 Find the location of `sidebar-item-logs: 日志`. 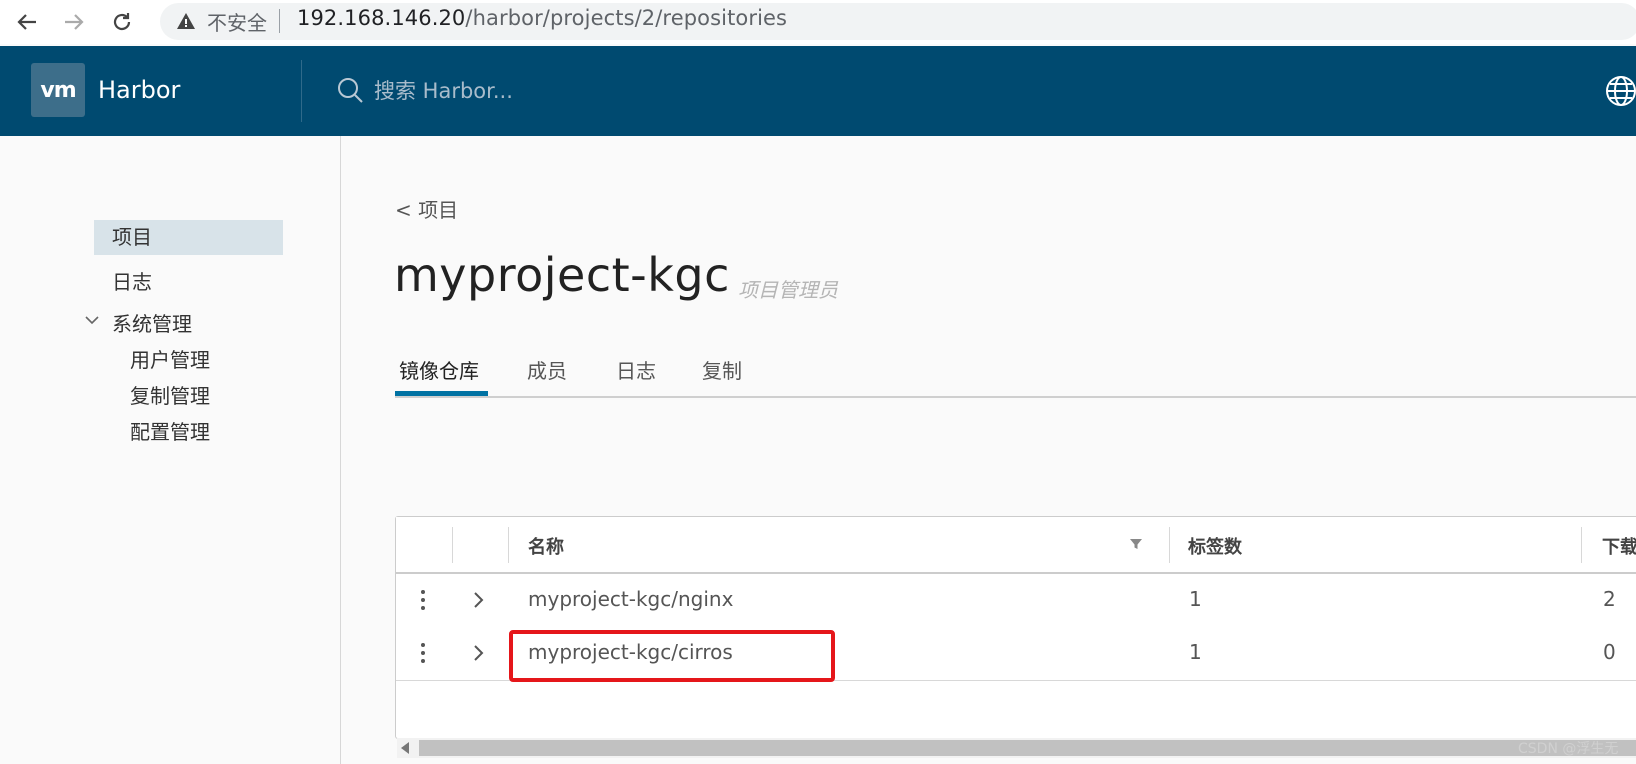

sidebar-item-logs: 日志 is located at coordinates (132, 280).